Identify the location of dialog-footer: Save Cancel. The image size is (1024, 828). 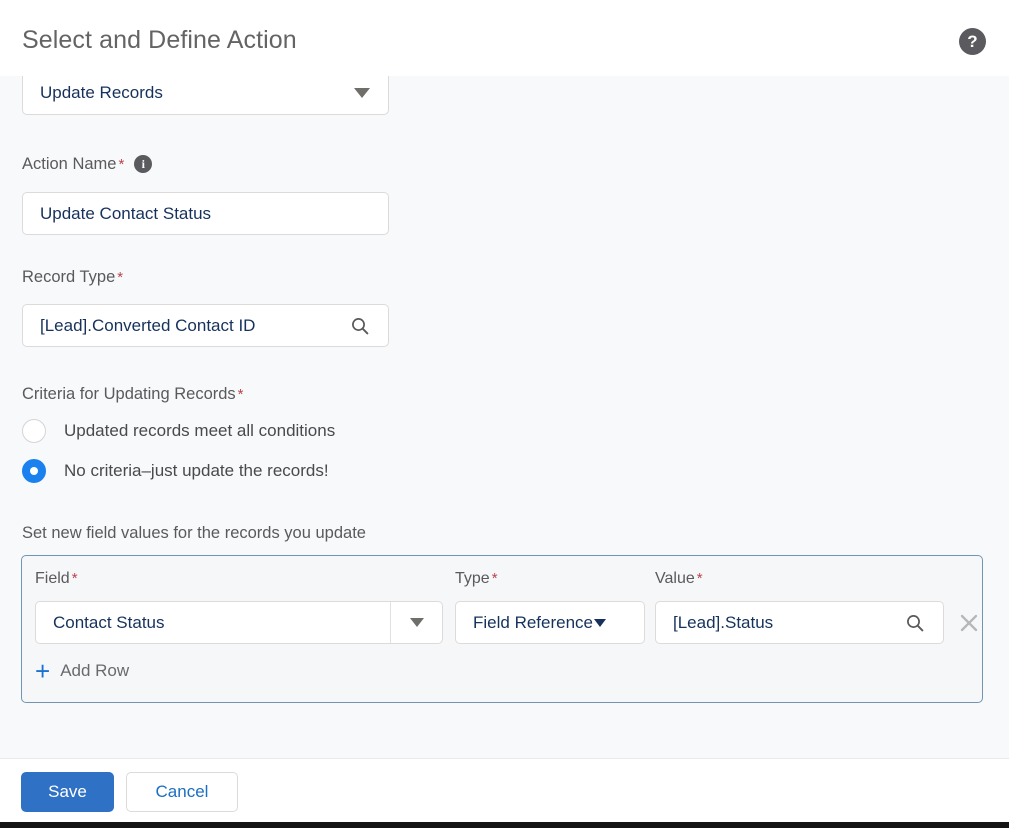
(504, 790).